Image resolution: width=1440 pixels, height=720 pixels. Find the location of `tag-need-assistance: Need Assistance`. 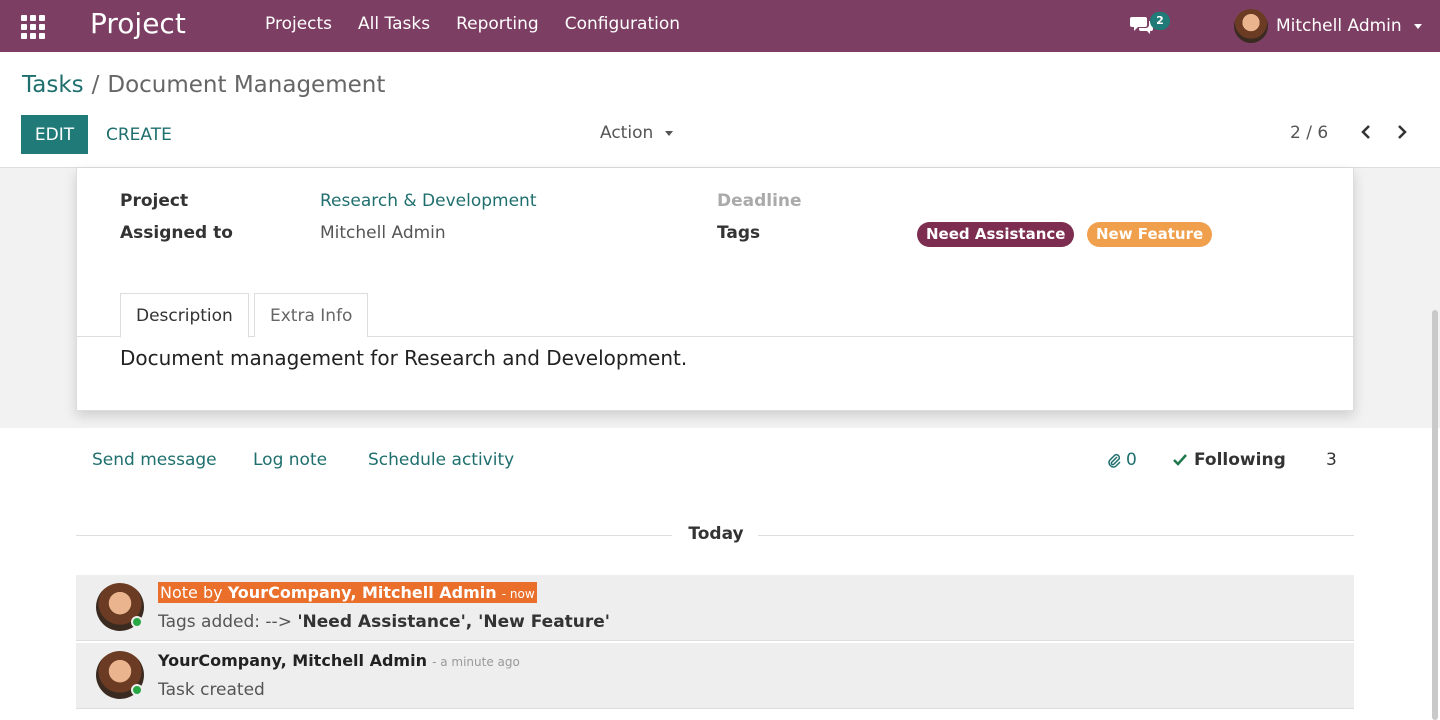

tag-need-assistance: Need Assistance is located at coordinates (996, 234).